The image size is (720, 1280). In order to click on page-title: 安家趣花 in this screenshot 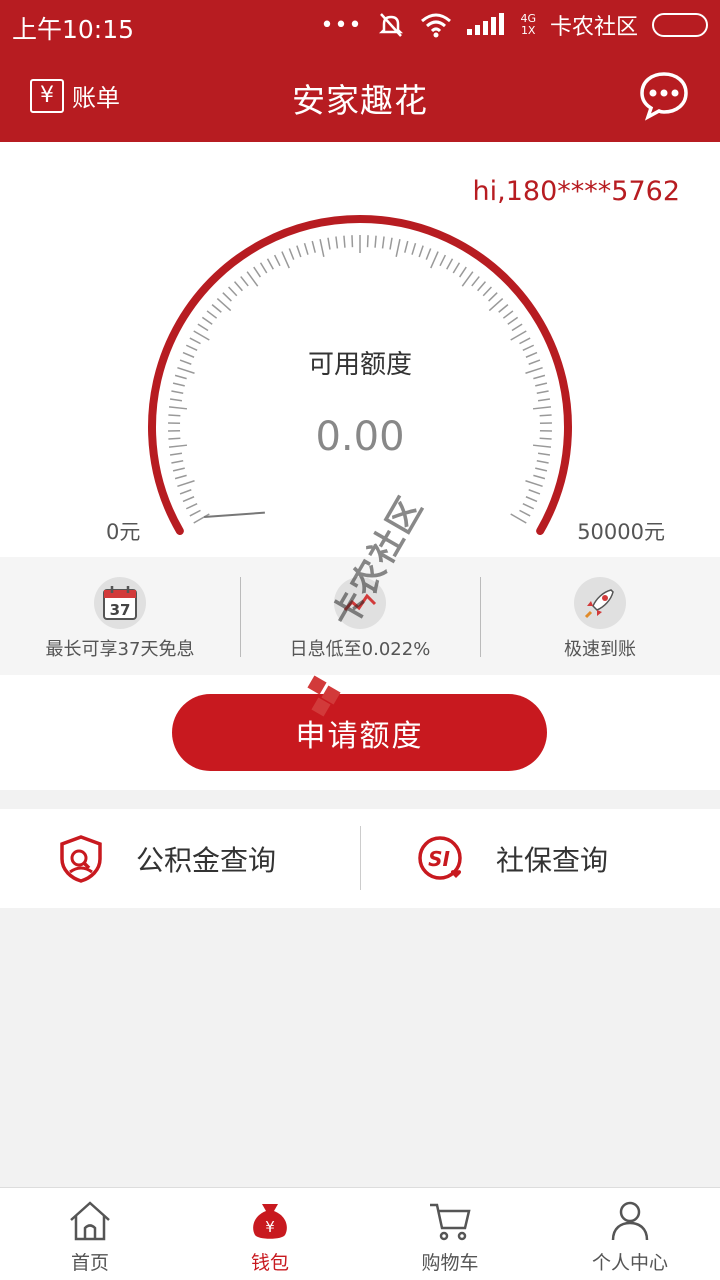, I will do `click(360, 100)`.